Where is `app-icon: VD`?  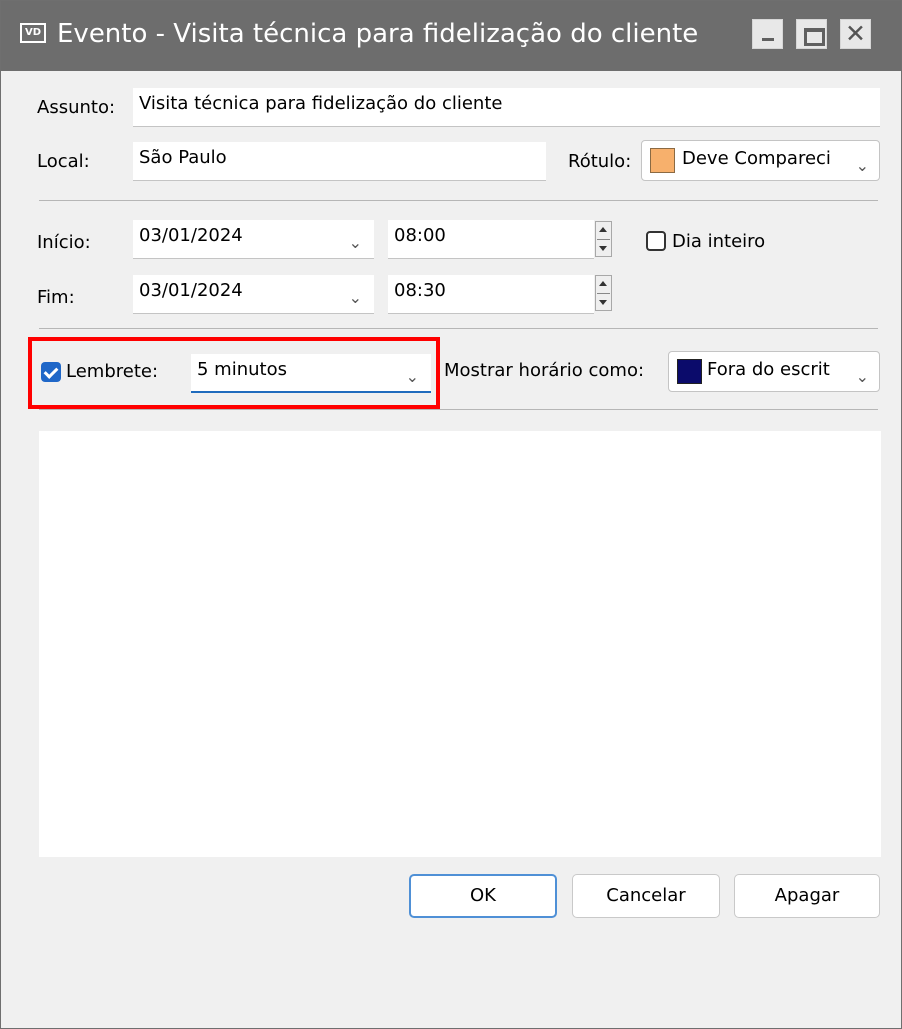
app-icon: VD is located at coordinates (33, 33).